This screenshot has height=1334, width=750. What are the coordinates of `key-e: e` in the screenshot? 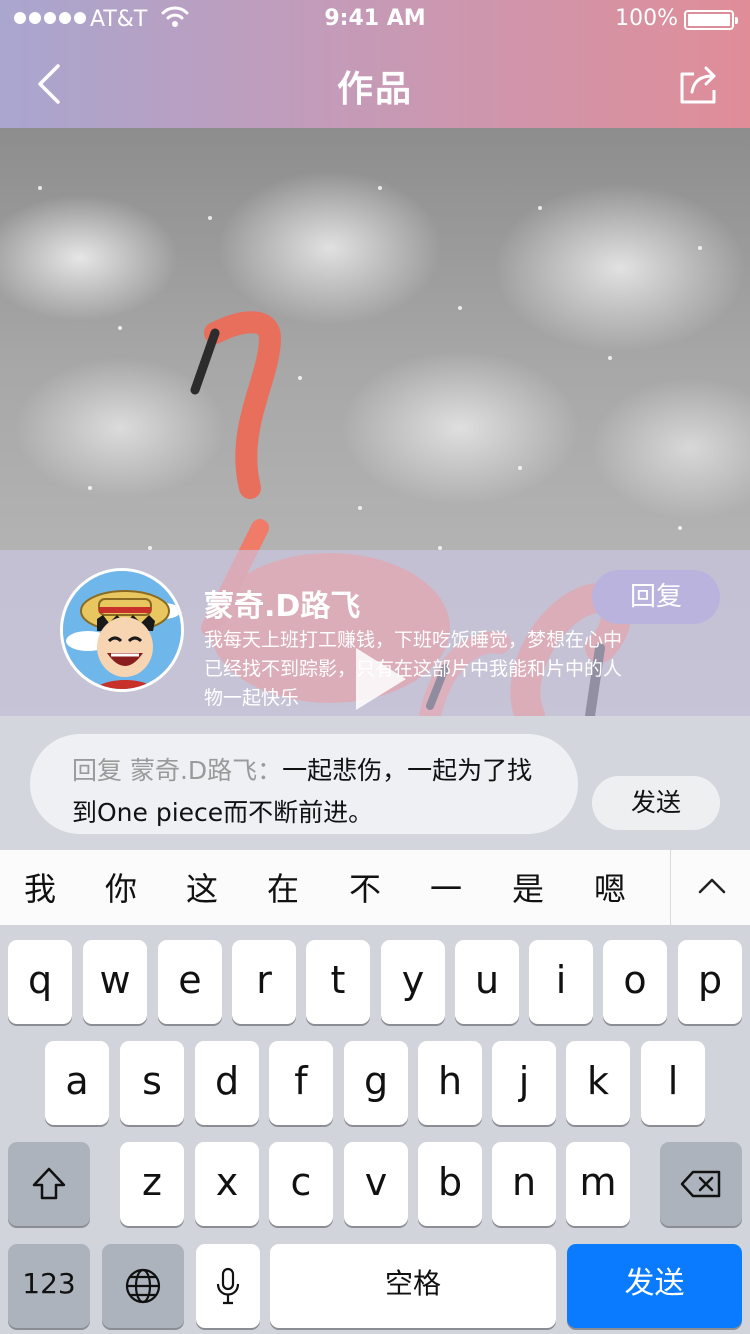 It's located at (190, 982).